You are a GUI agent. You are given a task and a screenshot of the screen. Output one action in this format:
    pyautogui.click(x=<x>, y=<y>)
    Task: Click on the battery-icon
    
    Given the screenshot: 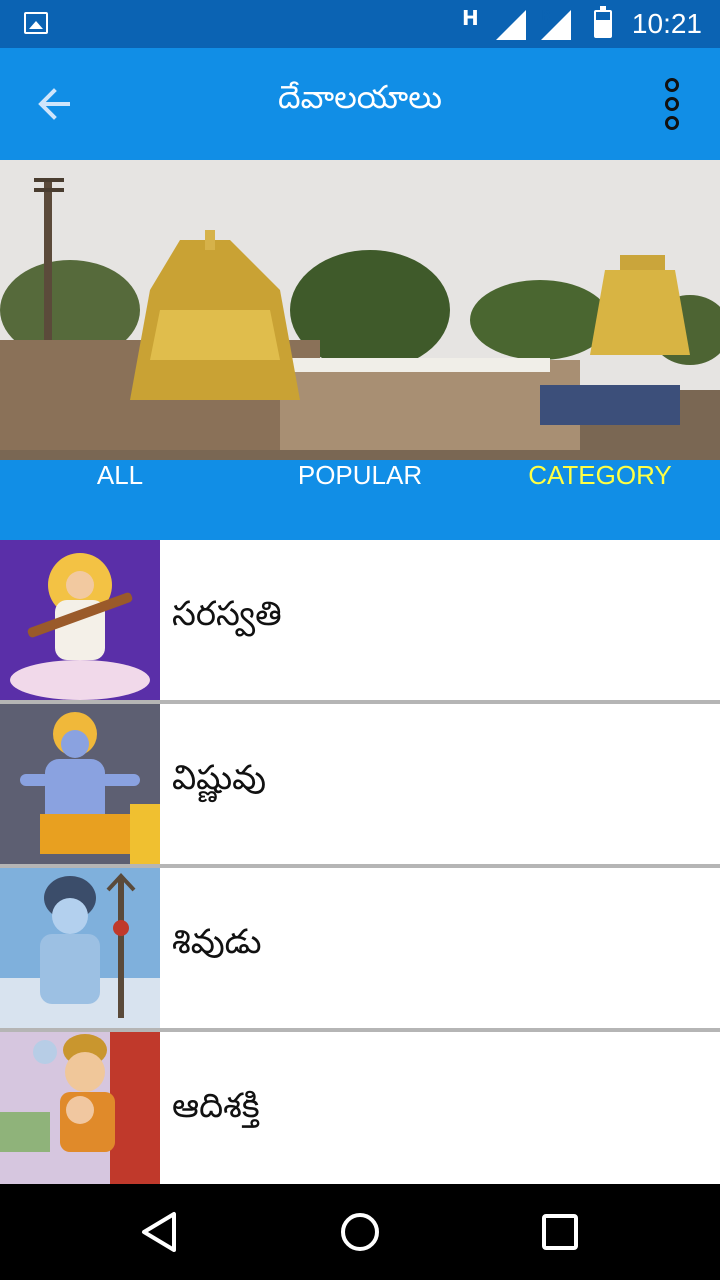 What is the action you would take?
    pyautogui.click(x=603, y=22)
    